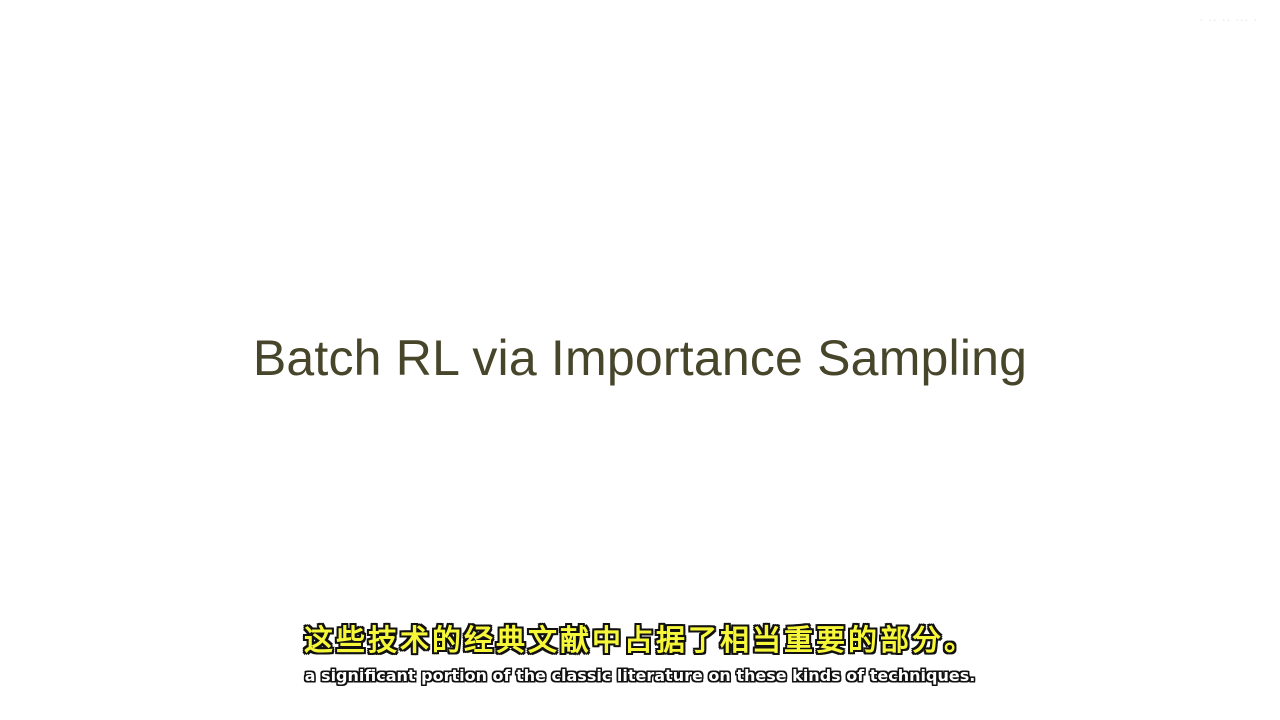 Image resolution: width=1280 pixels, height=720 pixels. Describe the element at coordinates (639, 640) in the screenshot. I see `subtitle-chinese: 这些技术的经典文献中占据了相当重要的部分。` at that location.